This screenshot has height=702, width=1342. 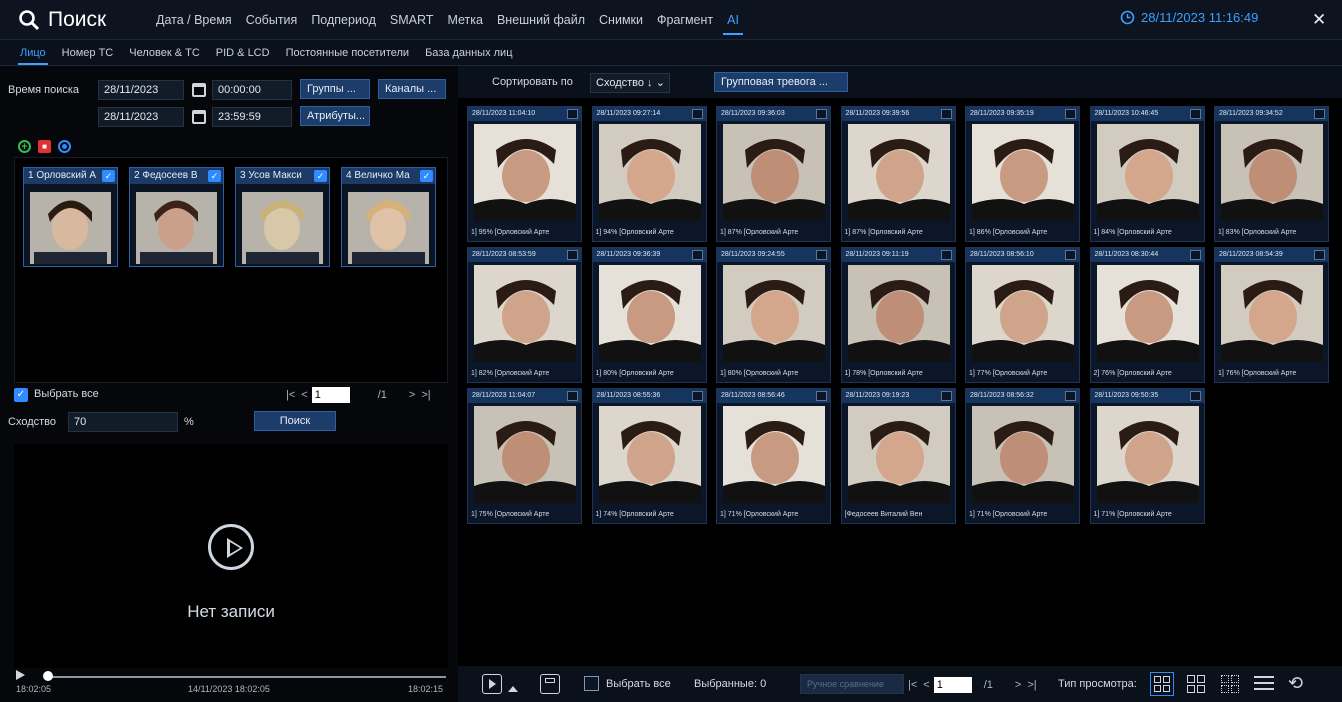 What do you see at coordinates (898, 456) in the screenshot?
I see `result-card: 28/11/2023 09:19:23 [Федосеев Виталий Вен` at bounding box center [898, 456].